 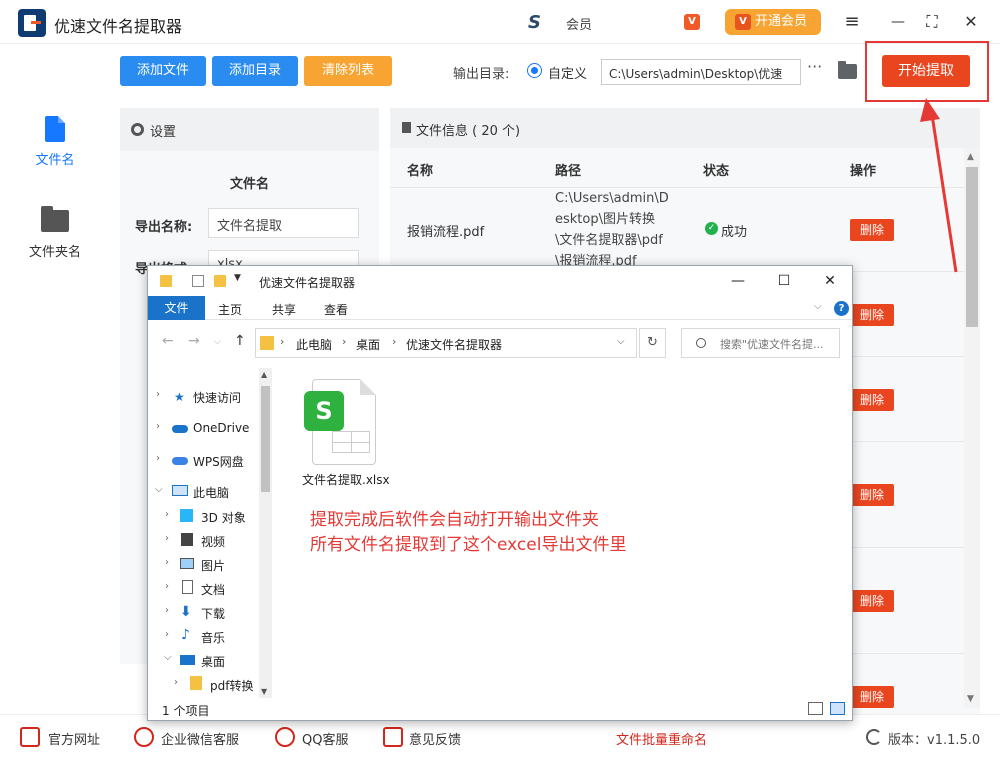 I want to click on open-folder-icon, so click(x=847, y=70).